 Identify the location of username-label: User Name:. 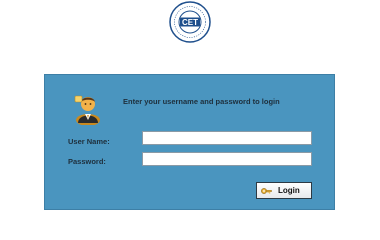
(89, 141).